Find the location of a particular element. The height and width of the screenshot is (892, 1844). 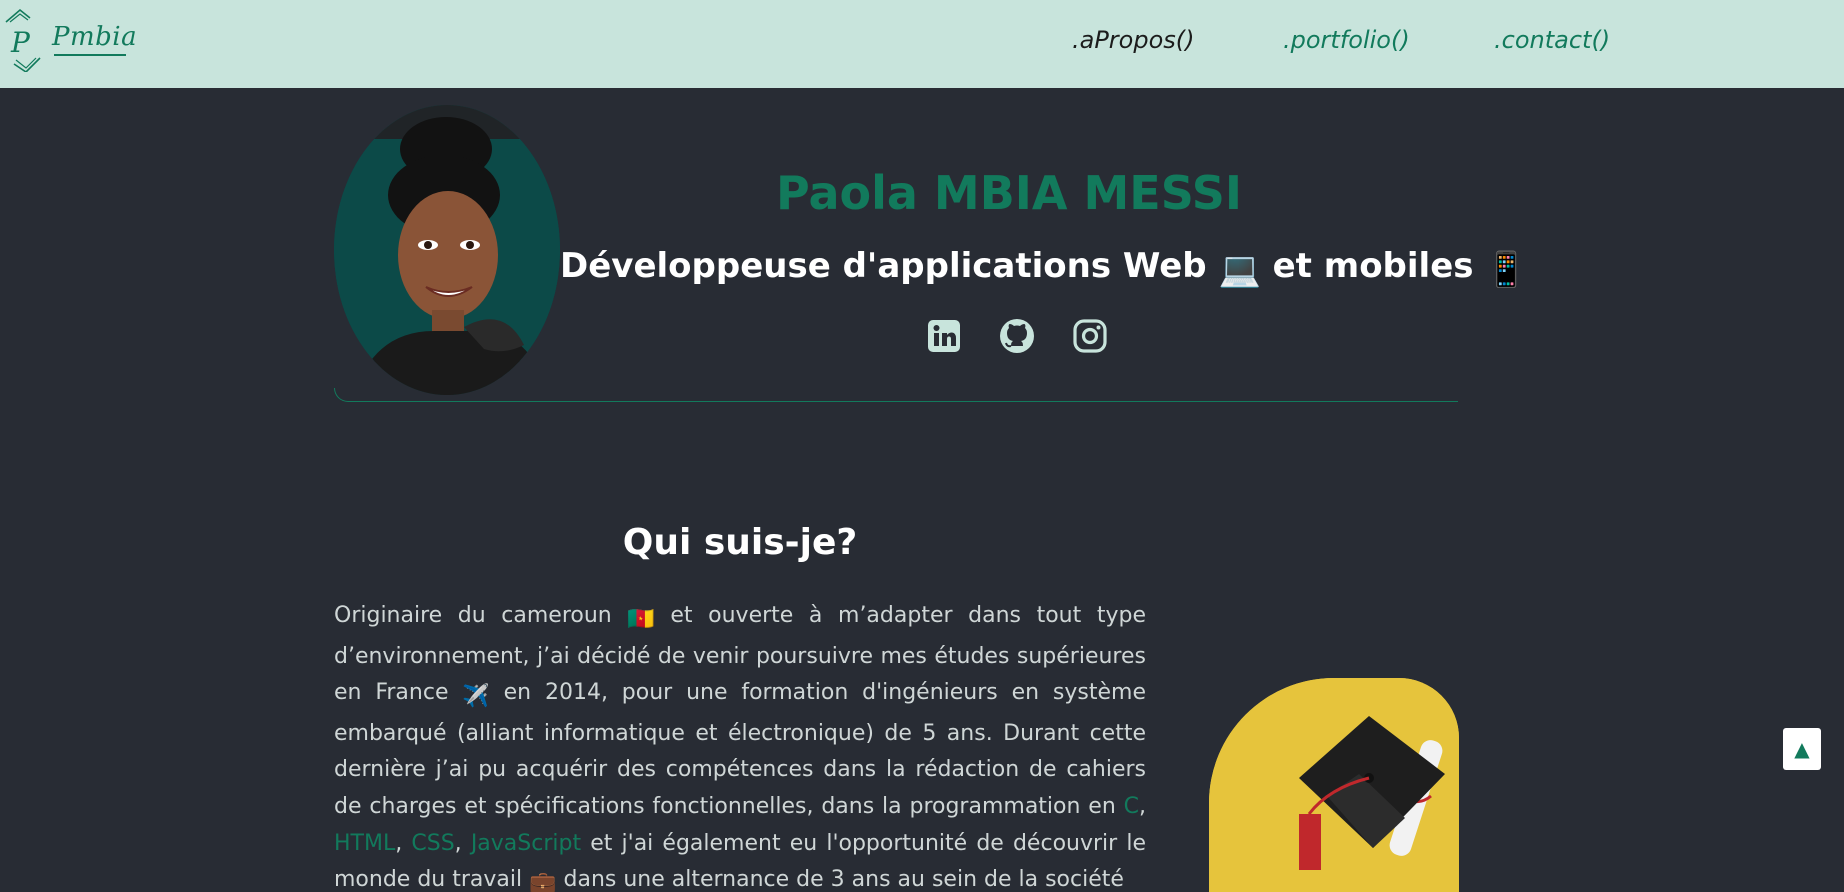

graduation-image is located at coordinates (1334, 785).